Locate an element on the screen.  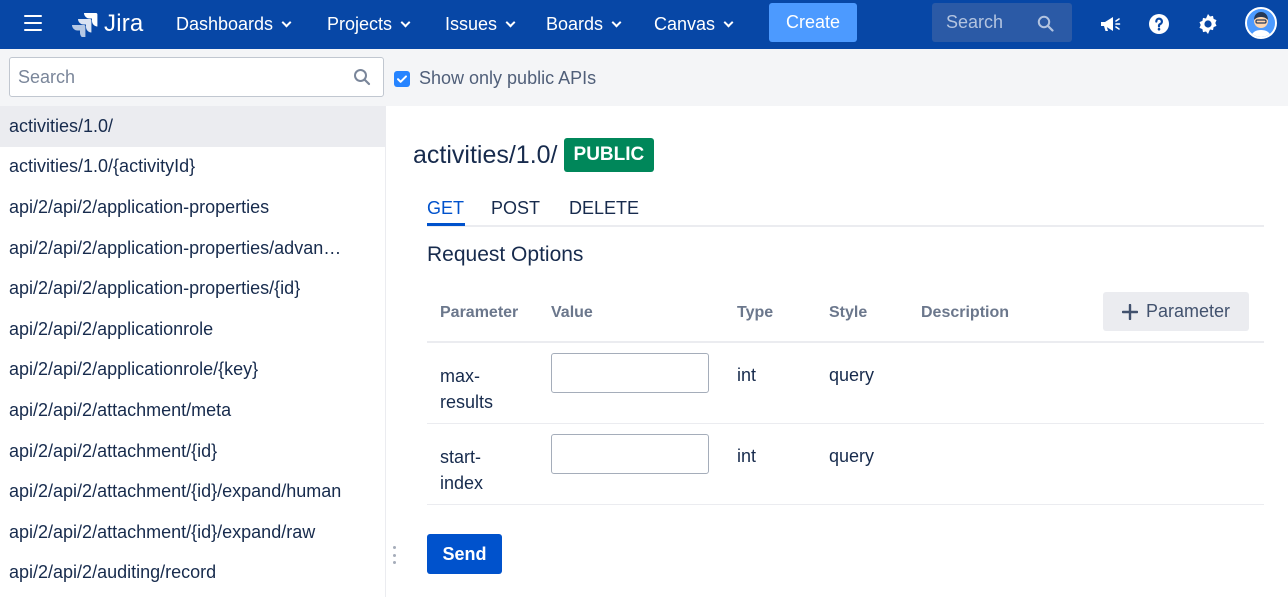
nav-label: Boards is located at coordinates (575, 24).